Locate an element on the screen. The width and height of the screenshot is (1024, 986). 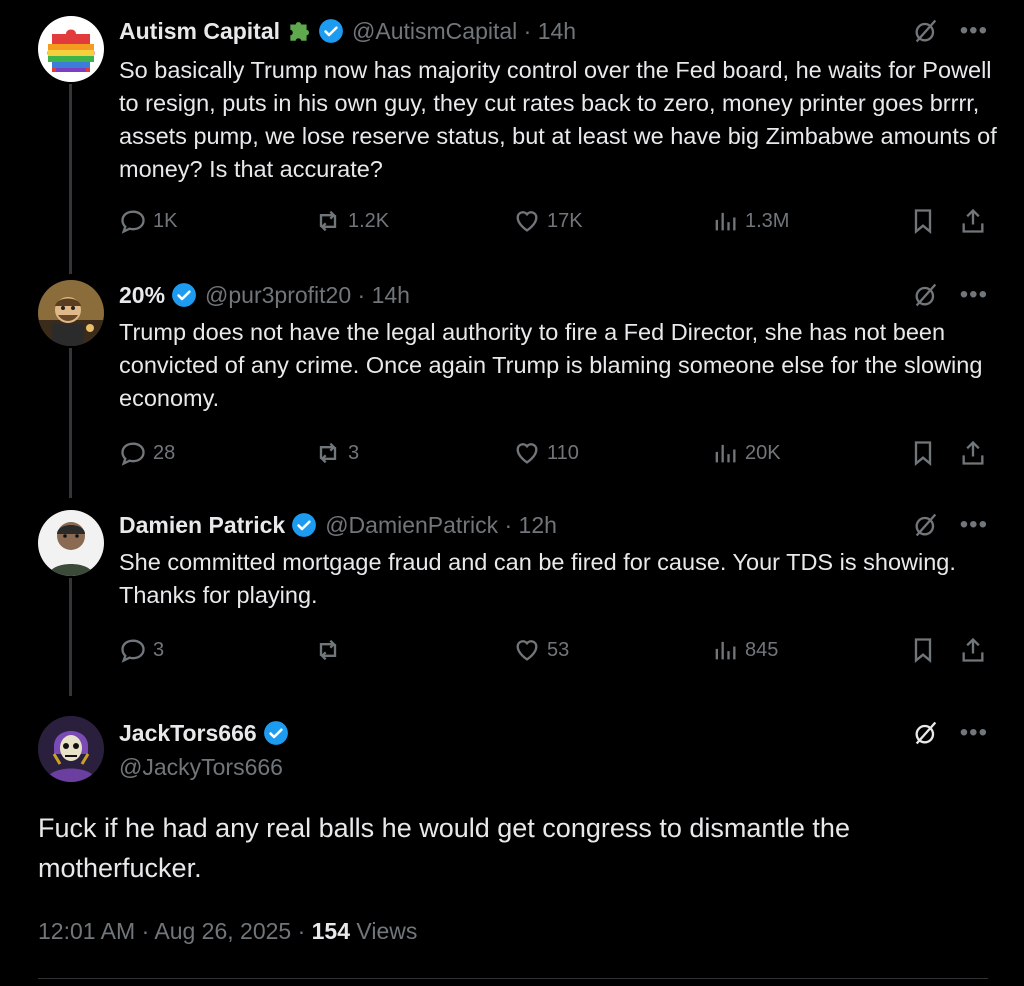
repost-button: 1.2K is located at coordinates (351, 221).